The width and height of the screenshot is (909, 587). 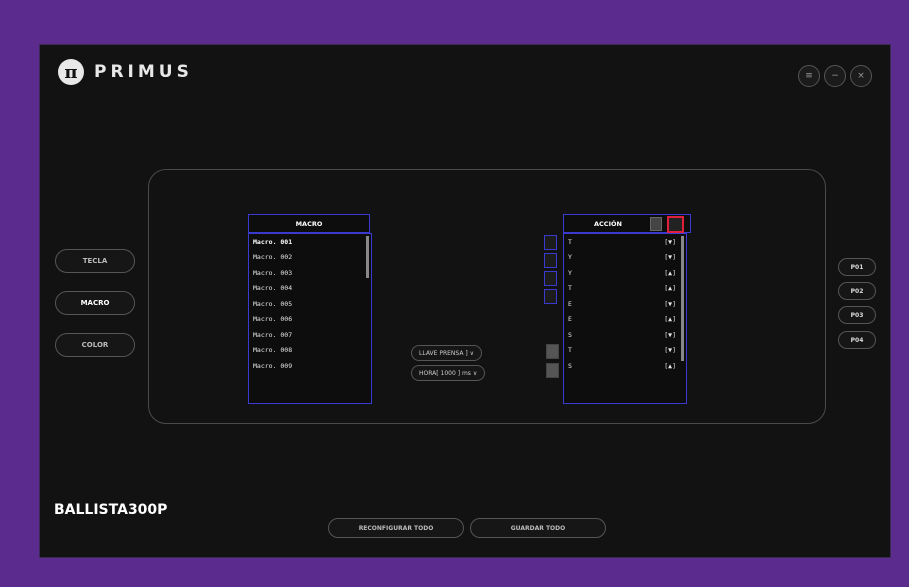 What do you see at coordinates (625, 366) in the screenshot?
I see `table-row: S [▲]` at bounding box center [625, 366].